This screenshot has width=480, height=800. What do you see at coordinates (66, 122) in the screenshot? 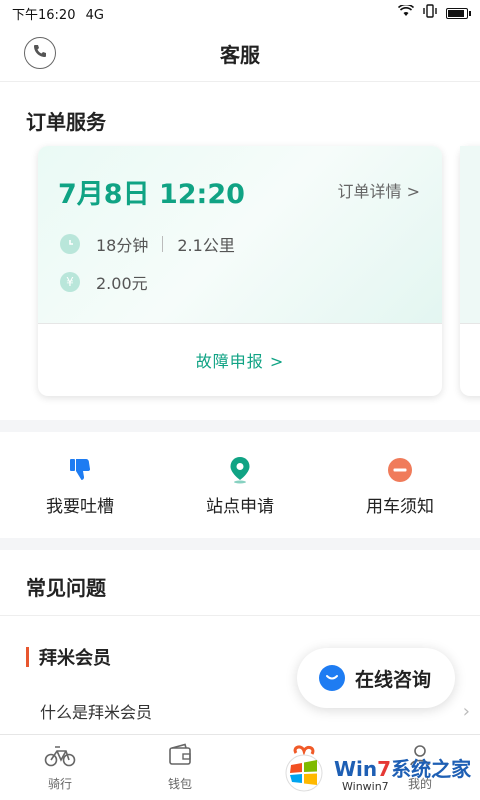
I see `order-service-title: 订单服务` at bounding box center [66, 122].